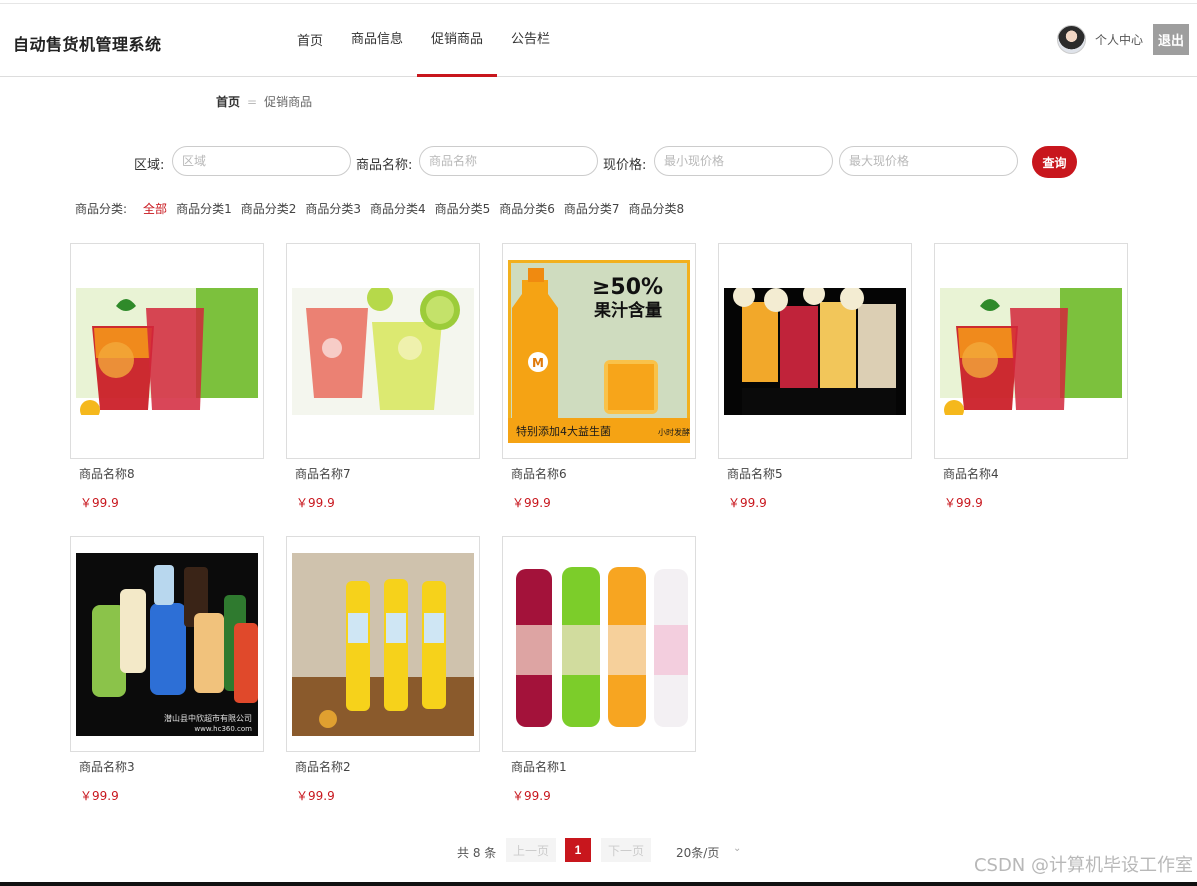 The image size is (1197, 886). I want to click on nav-home: 首页, so click(310, 40).